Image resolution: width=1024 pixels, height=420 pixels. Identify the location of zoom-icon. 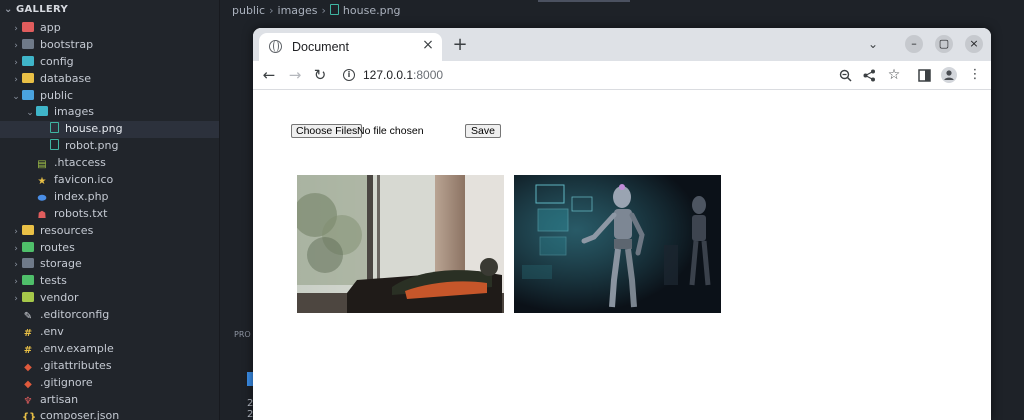
(845, 75).